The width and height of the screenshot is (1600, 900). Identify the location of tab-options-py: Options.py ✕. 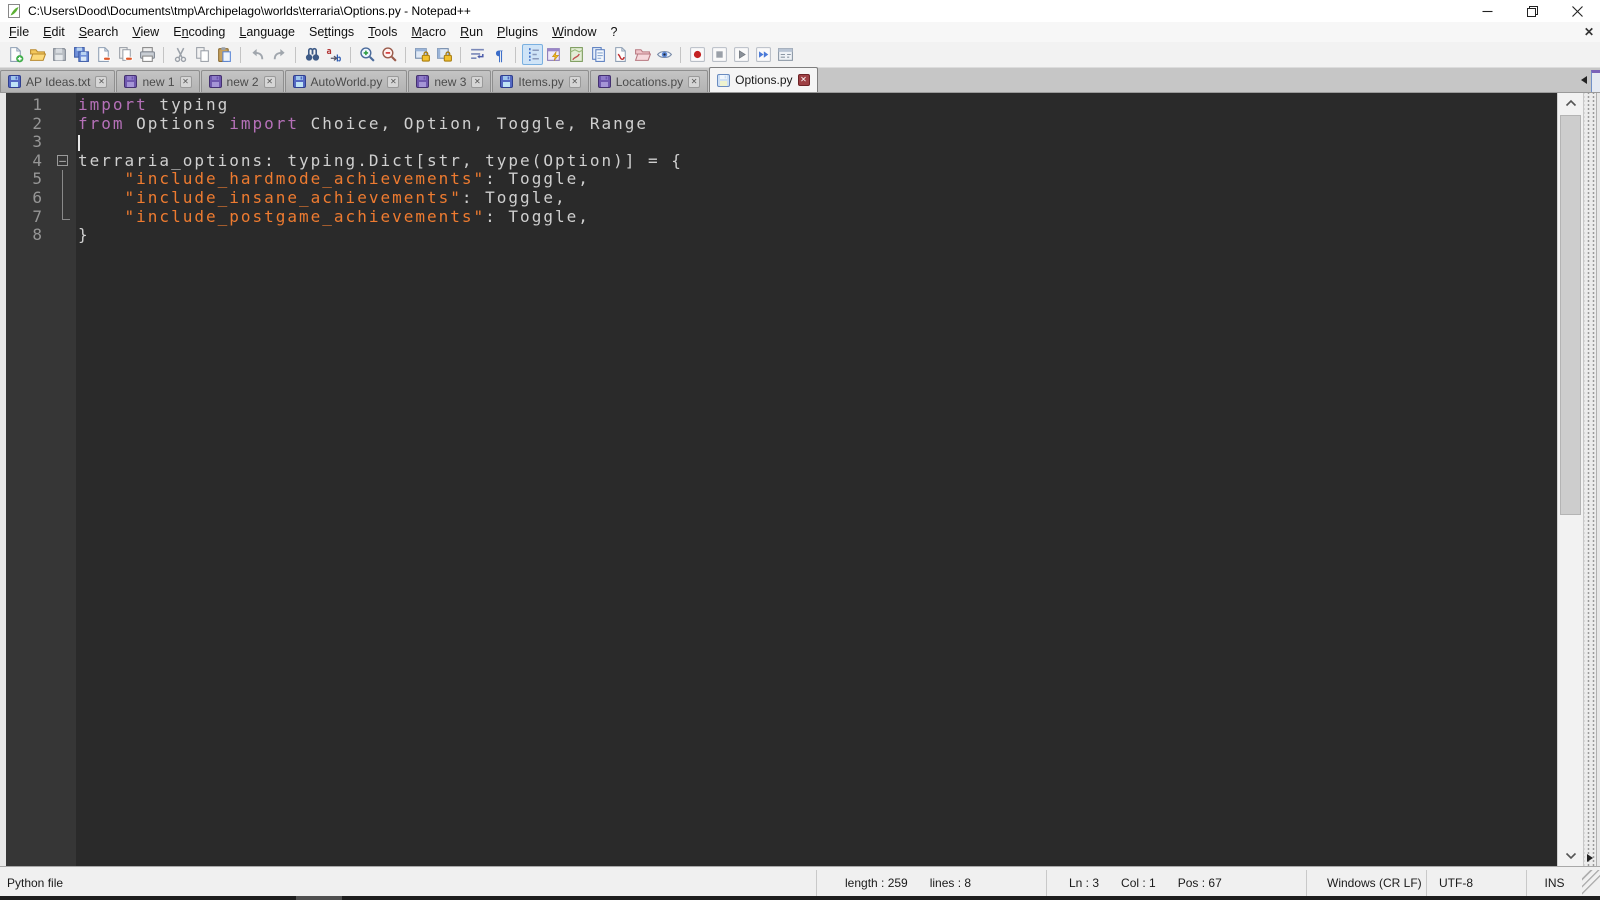
(763, 79).